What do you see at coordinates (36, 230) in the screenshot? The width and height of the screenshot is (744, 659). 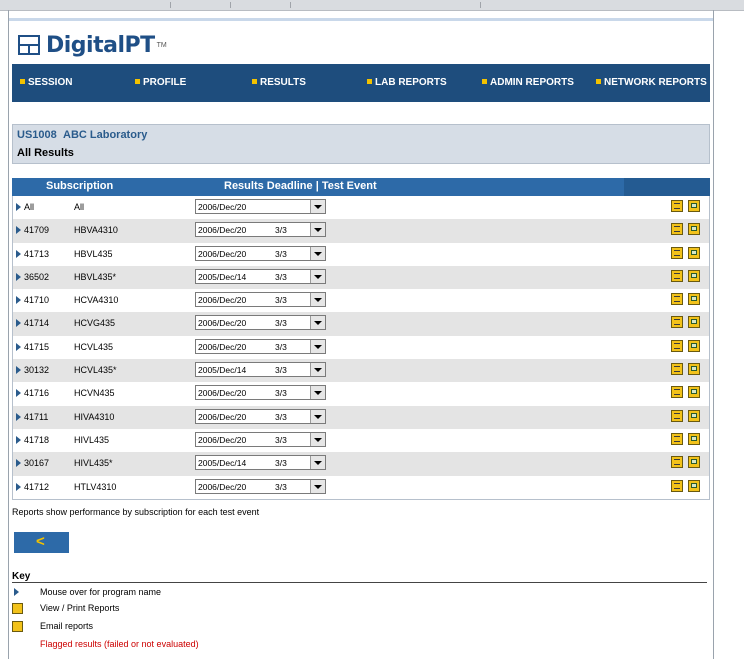 I see `subscription-code: 41709` at bounding box center [36, 230].